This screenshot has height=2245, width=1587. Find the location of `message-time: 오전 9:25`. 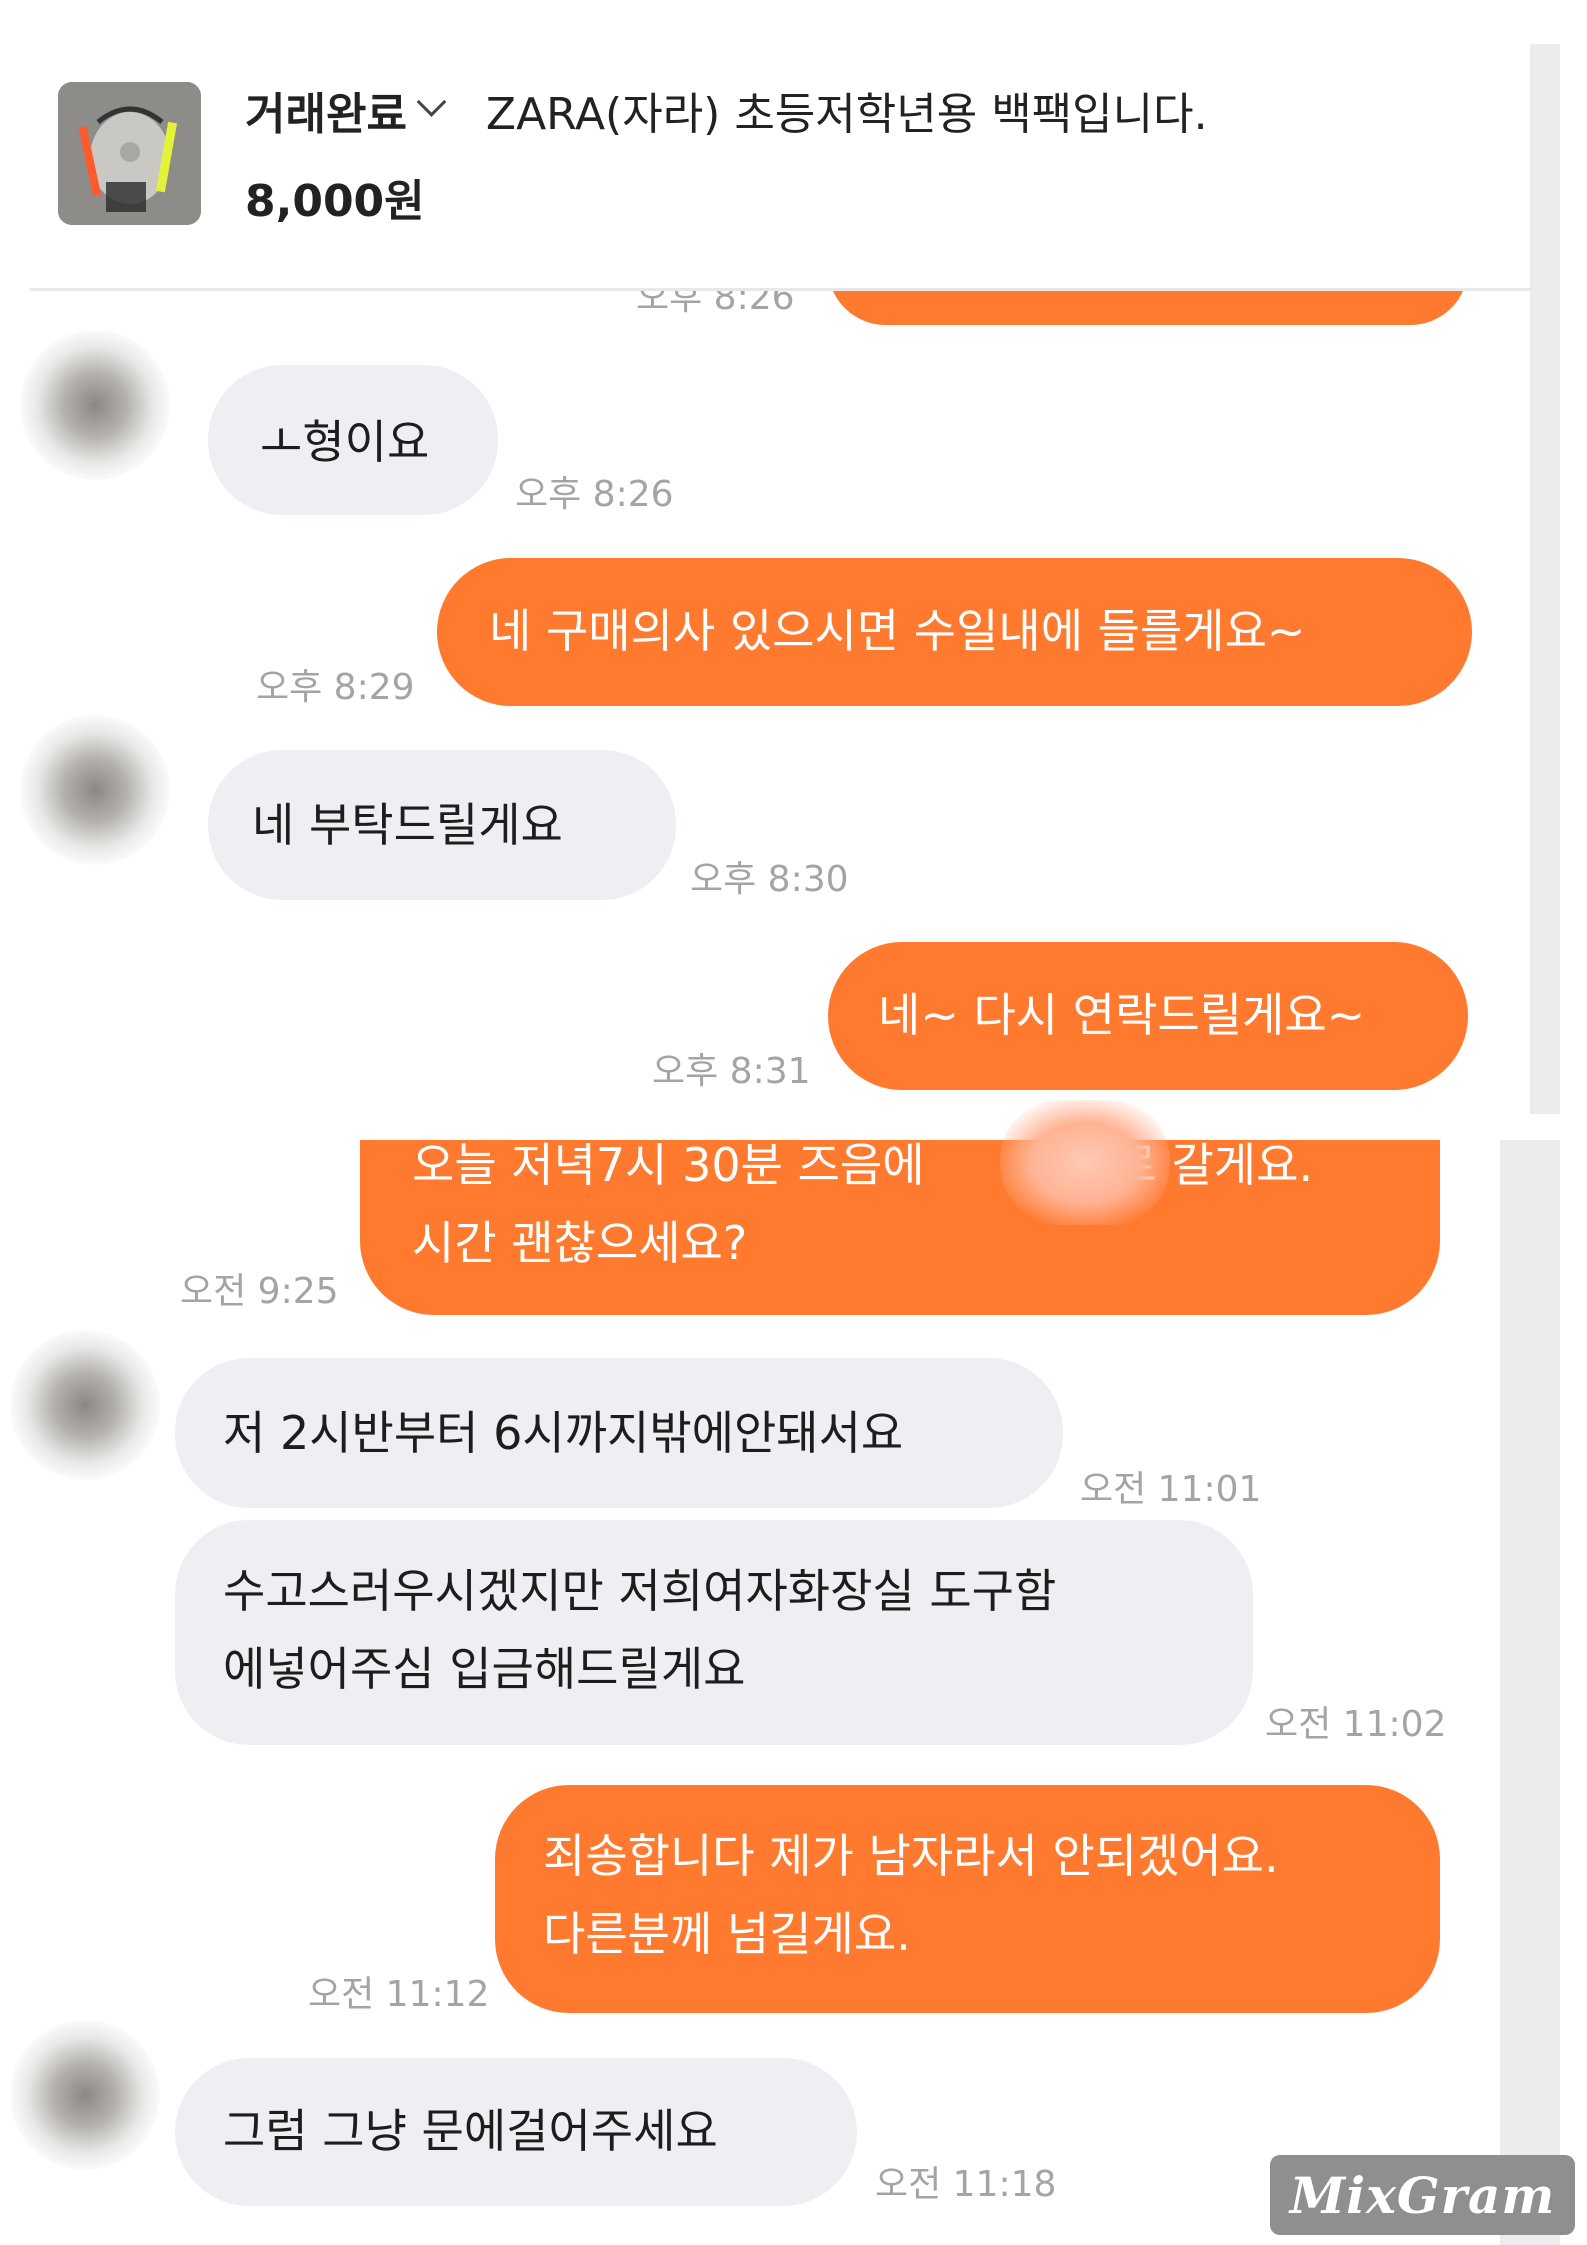

message-time: 오전 9:25 is located at coordinates (259, 1291).